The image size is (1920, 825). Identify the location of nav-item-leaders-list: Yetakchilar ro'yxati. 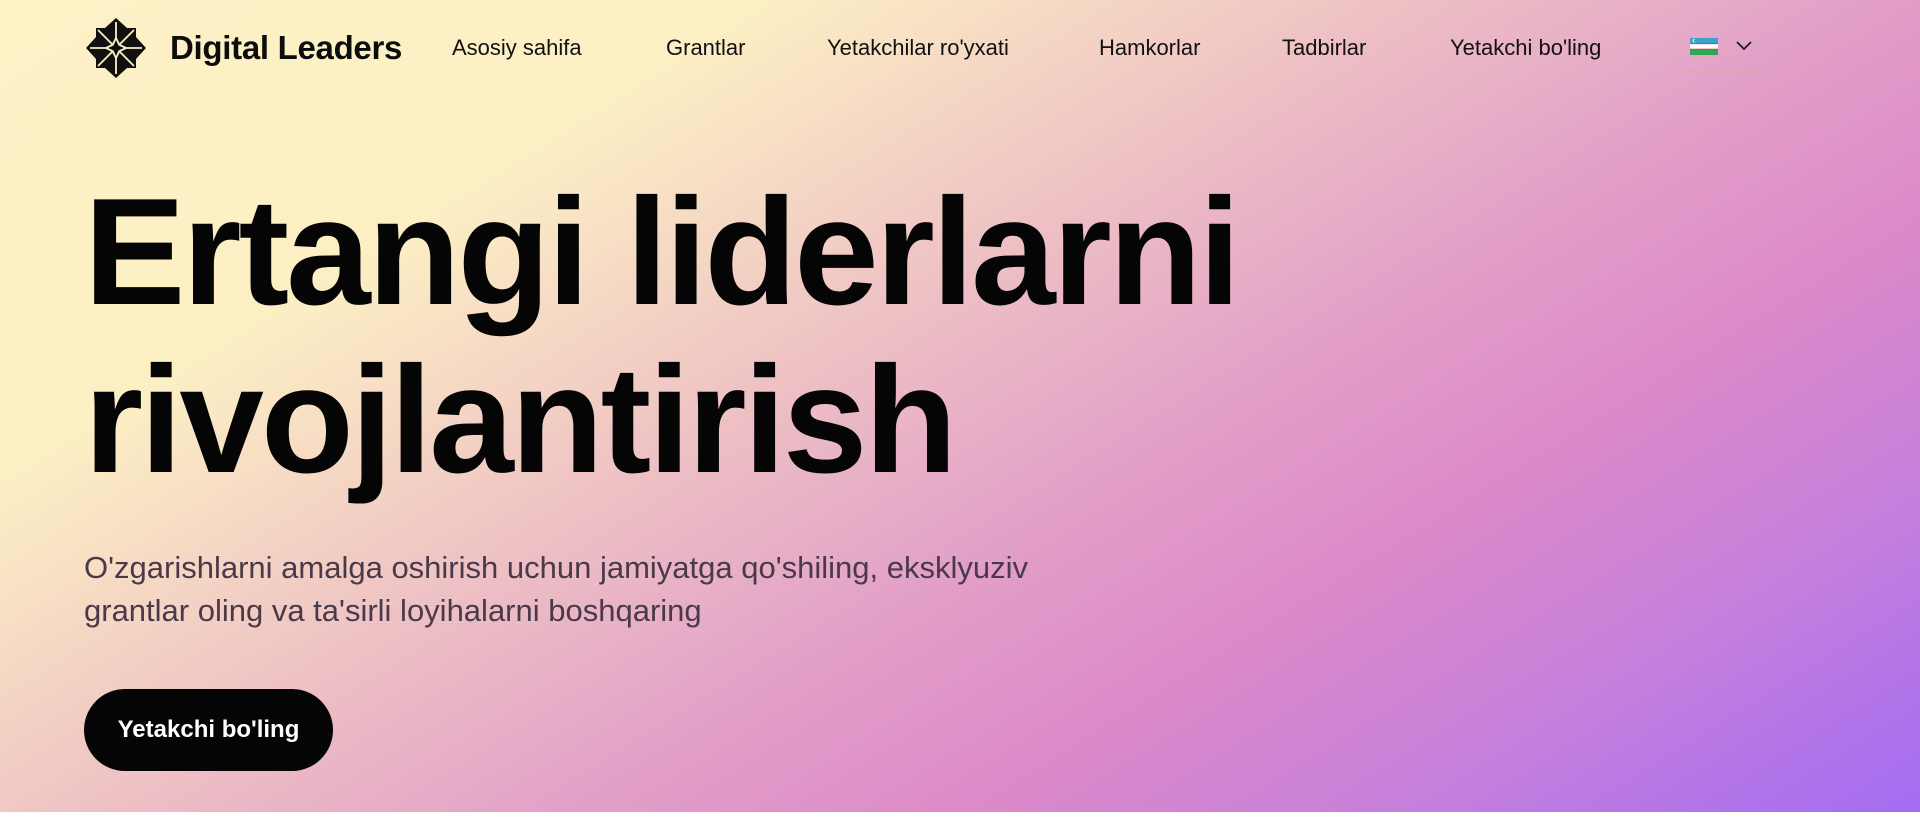
(918, 48).